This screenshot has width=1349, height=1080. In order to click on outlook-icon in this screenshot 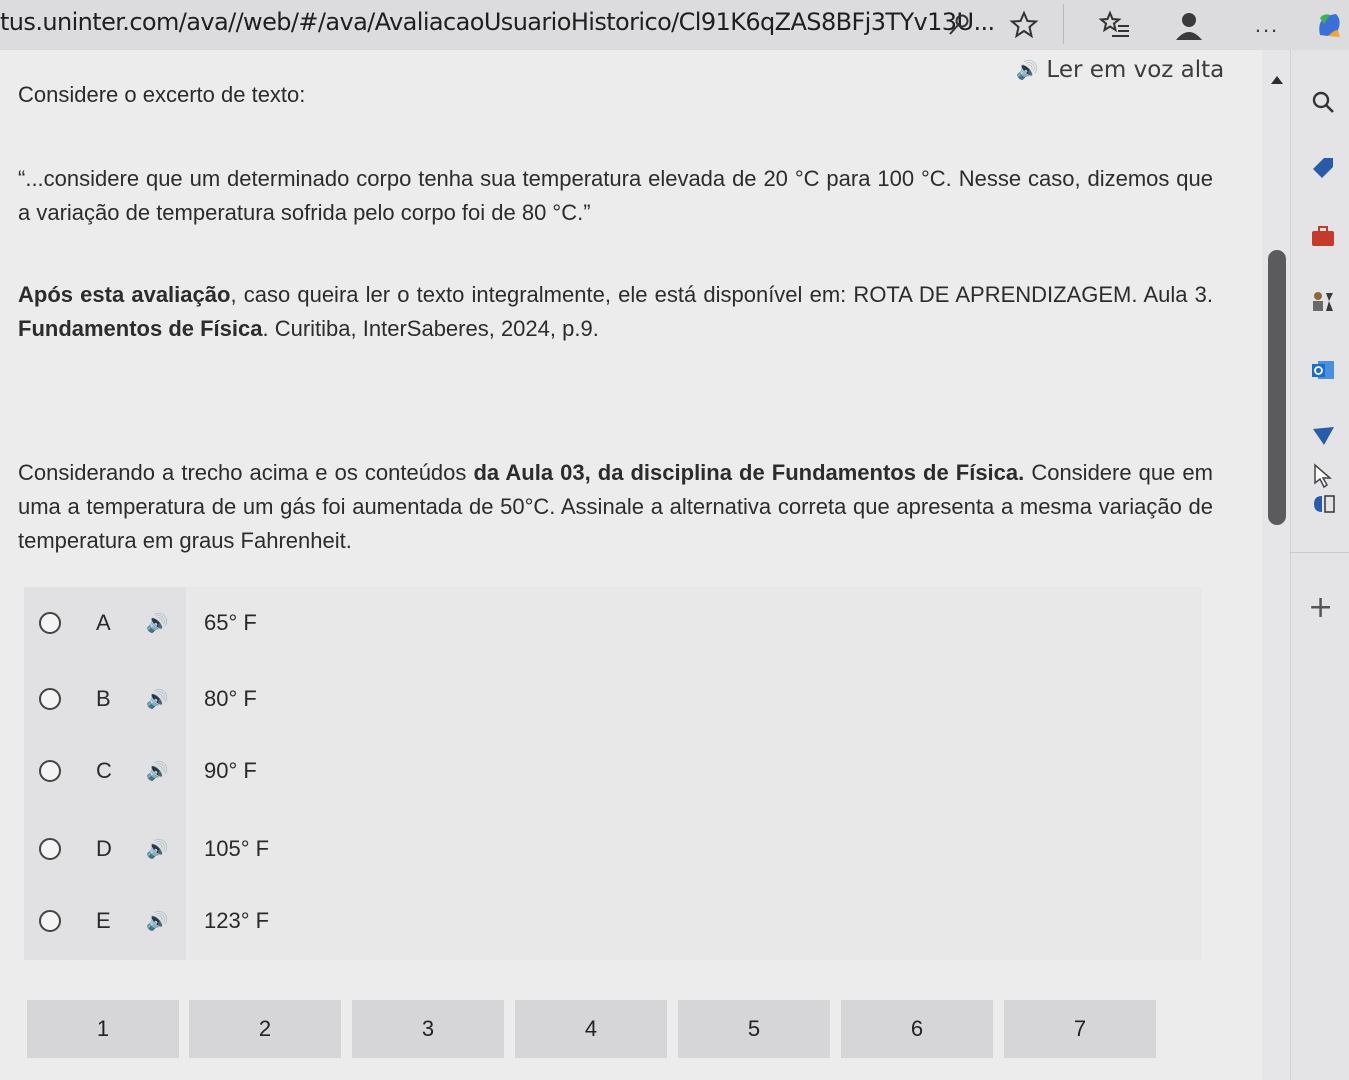, I will do `click(1323, 370)`.